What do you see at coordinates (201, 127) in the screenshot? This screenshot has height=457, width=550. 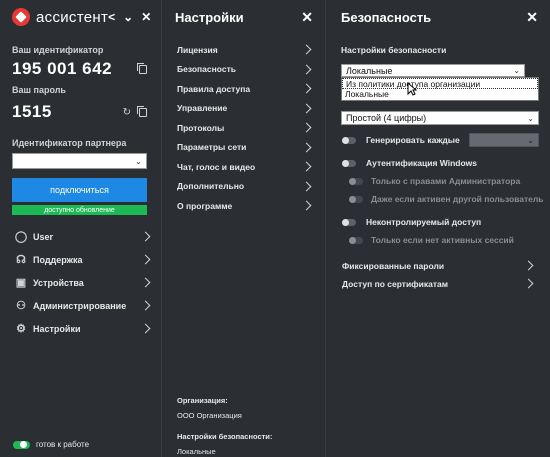 I see `menu-item-label: Протоколы` at bounding box center [201, 127].